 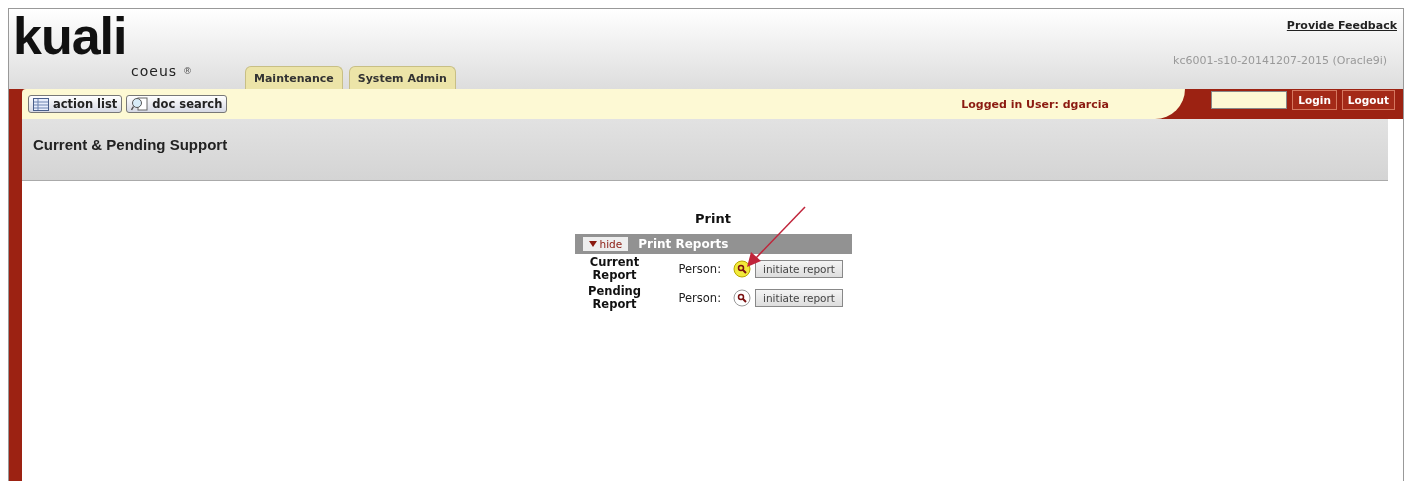 What do you see at coordinates (188, 71) in the screenshot?
I see `registered-mark: ®` at bounding box center [188, 71].